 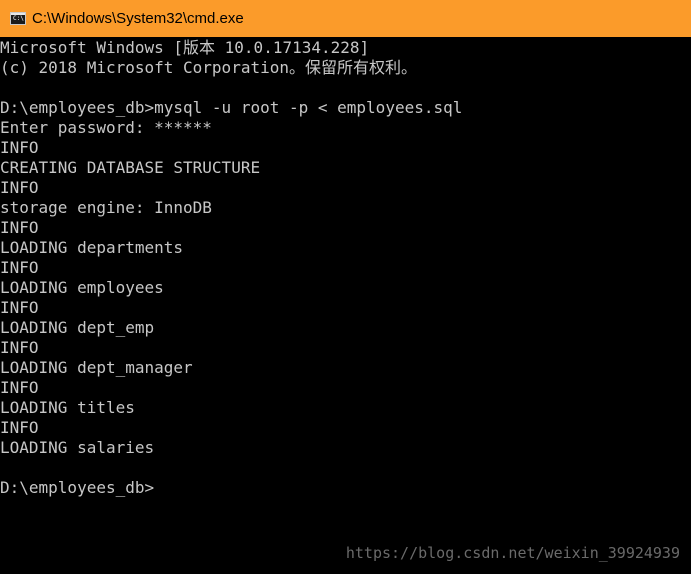 I want to click on console-line: (c) 2018 Microsoft Corporation。保留所有权利。, so click(x=208, y=67).